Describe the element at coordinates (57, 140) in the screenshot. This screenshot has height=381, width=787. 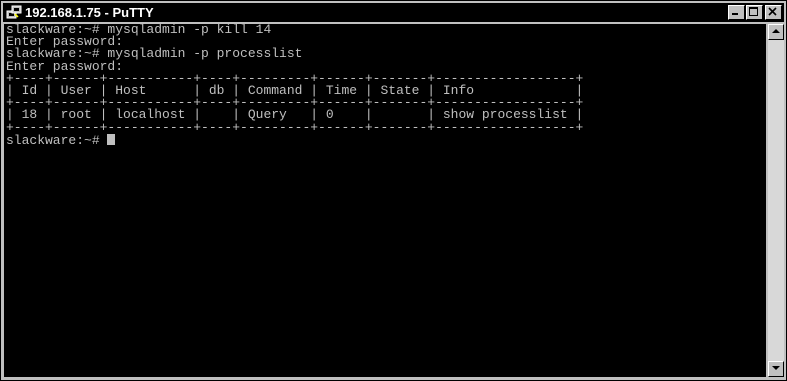
I see `shell-prompt: slackware:~#` at that location.